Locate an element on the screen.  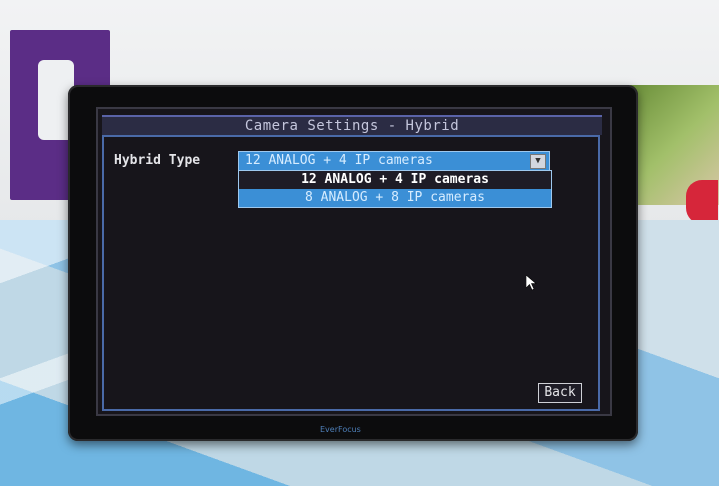
dropdown-option-12-analog: 12 ANALOG + 4 IP cameras is located at coordinates (395, 180).